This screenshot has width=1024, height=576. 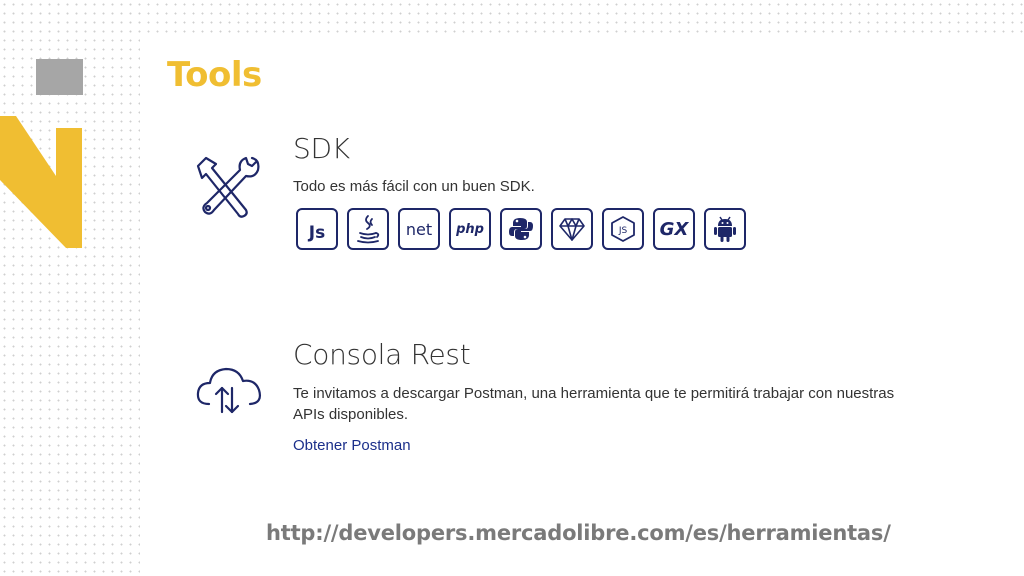 What do you see at coordinates (41, 182) in the screenshot?
I see `decorative-yellow-shape` at bounding box center [41, 182].